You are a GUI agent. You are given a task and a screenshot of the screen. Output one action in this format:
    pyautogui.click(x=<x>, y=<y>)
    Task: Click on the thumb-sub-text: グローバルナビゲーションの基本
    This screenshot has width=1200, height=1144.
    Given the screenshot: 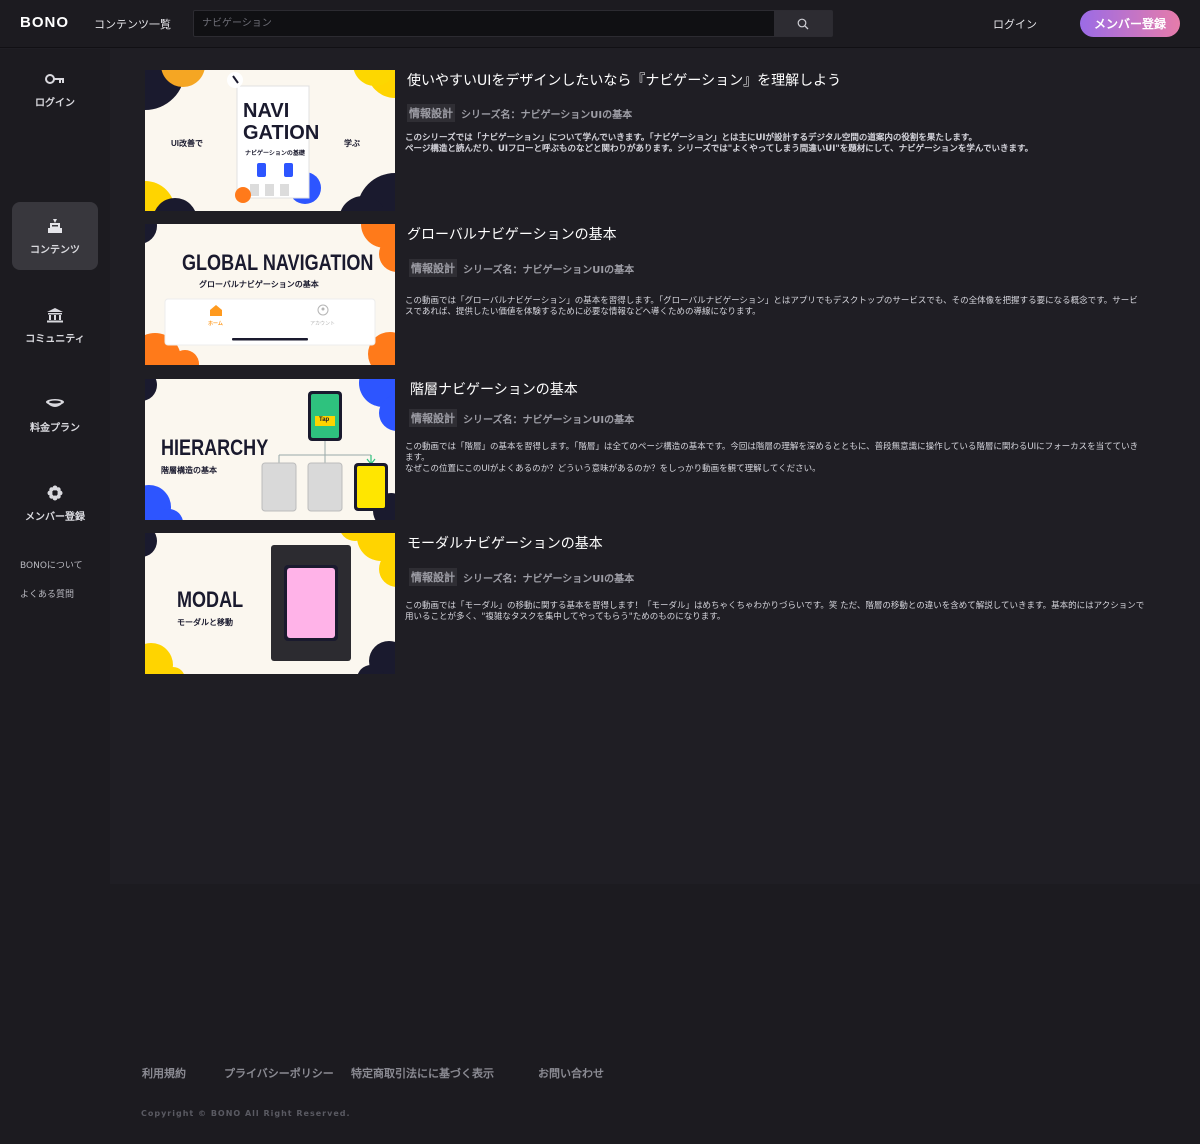 What is the action you would take?
    pyautogui.click(x=259, y=284)
    